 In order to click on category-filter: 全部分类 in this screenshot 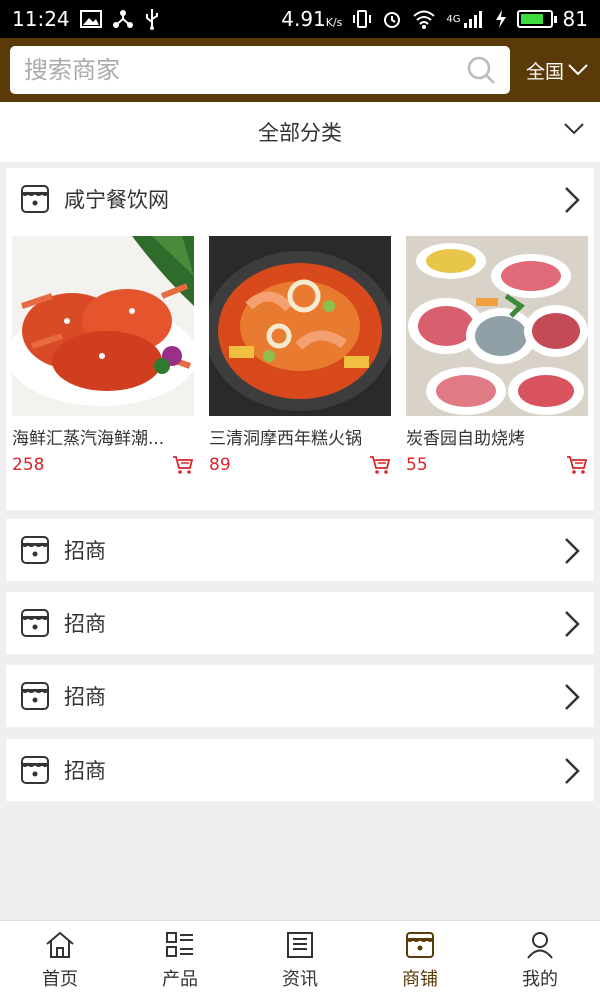, I will do `click(300, 132)`.